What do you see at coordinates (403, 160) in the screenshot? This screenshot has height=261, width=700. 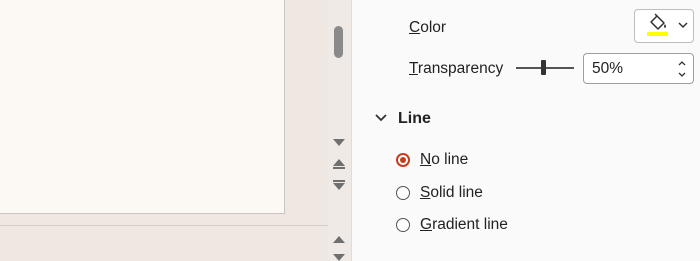 I see `radio-no-line` at bounding box center [403, 160].